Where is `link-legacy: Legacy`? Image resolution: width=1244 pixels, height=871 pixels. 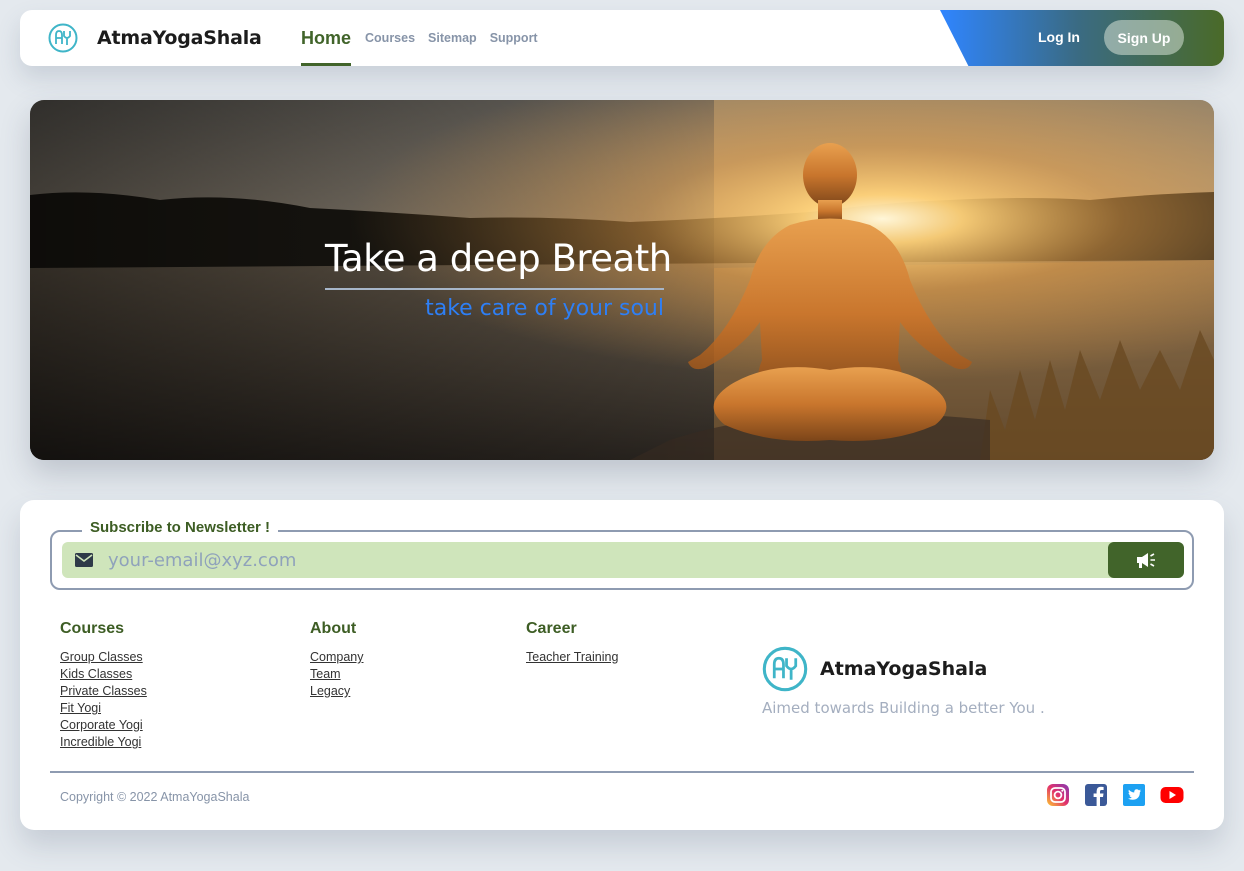 link-legacy: Legacy is located at coordinates (337, 691).